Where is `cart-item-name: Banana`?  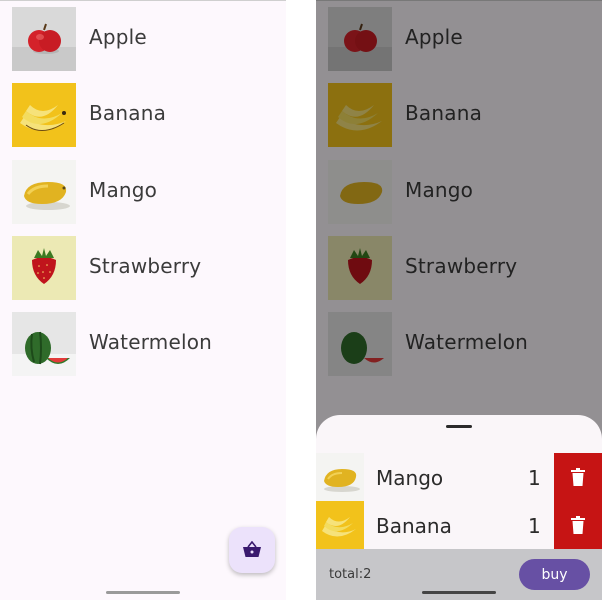
cart-item-name: Banana is located at coordinates (414, 526).